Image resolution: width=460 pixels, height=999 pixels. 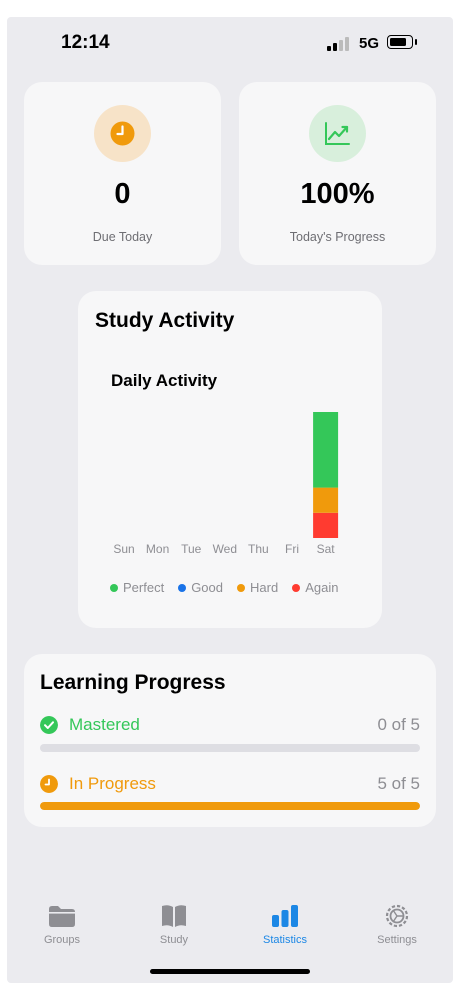 I want to click on legend-item-good: Good, so click(x=200, y=587).